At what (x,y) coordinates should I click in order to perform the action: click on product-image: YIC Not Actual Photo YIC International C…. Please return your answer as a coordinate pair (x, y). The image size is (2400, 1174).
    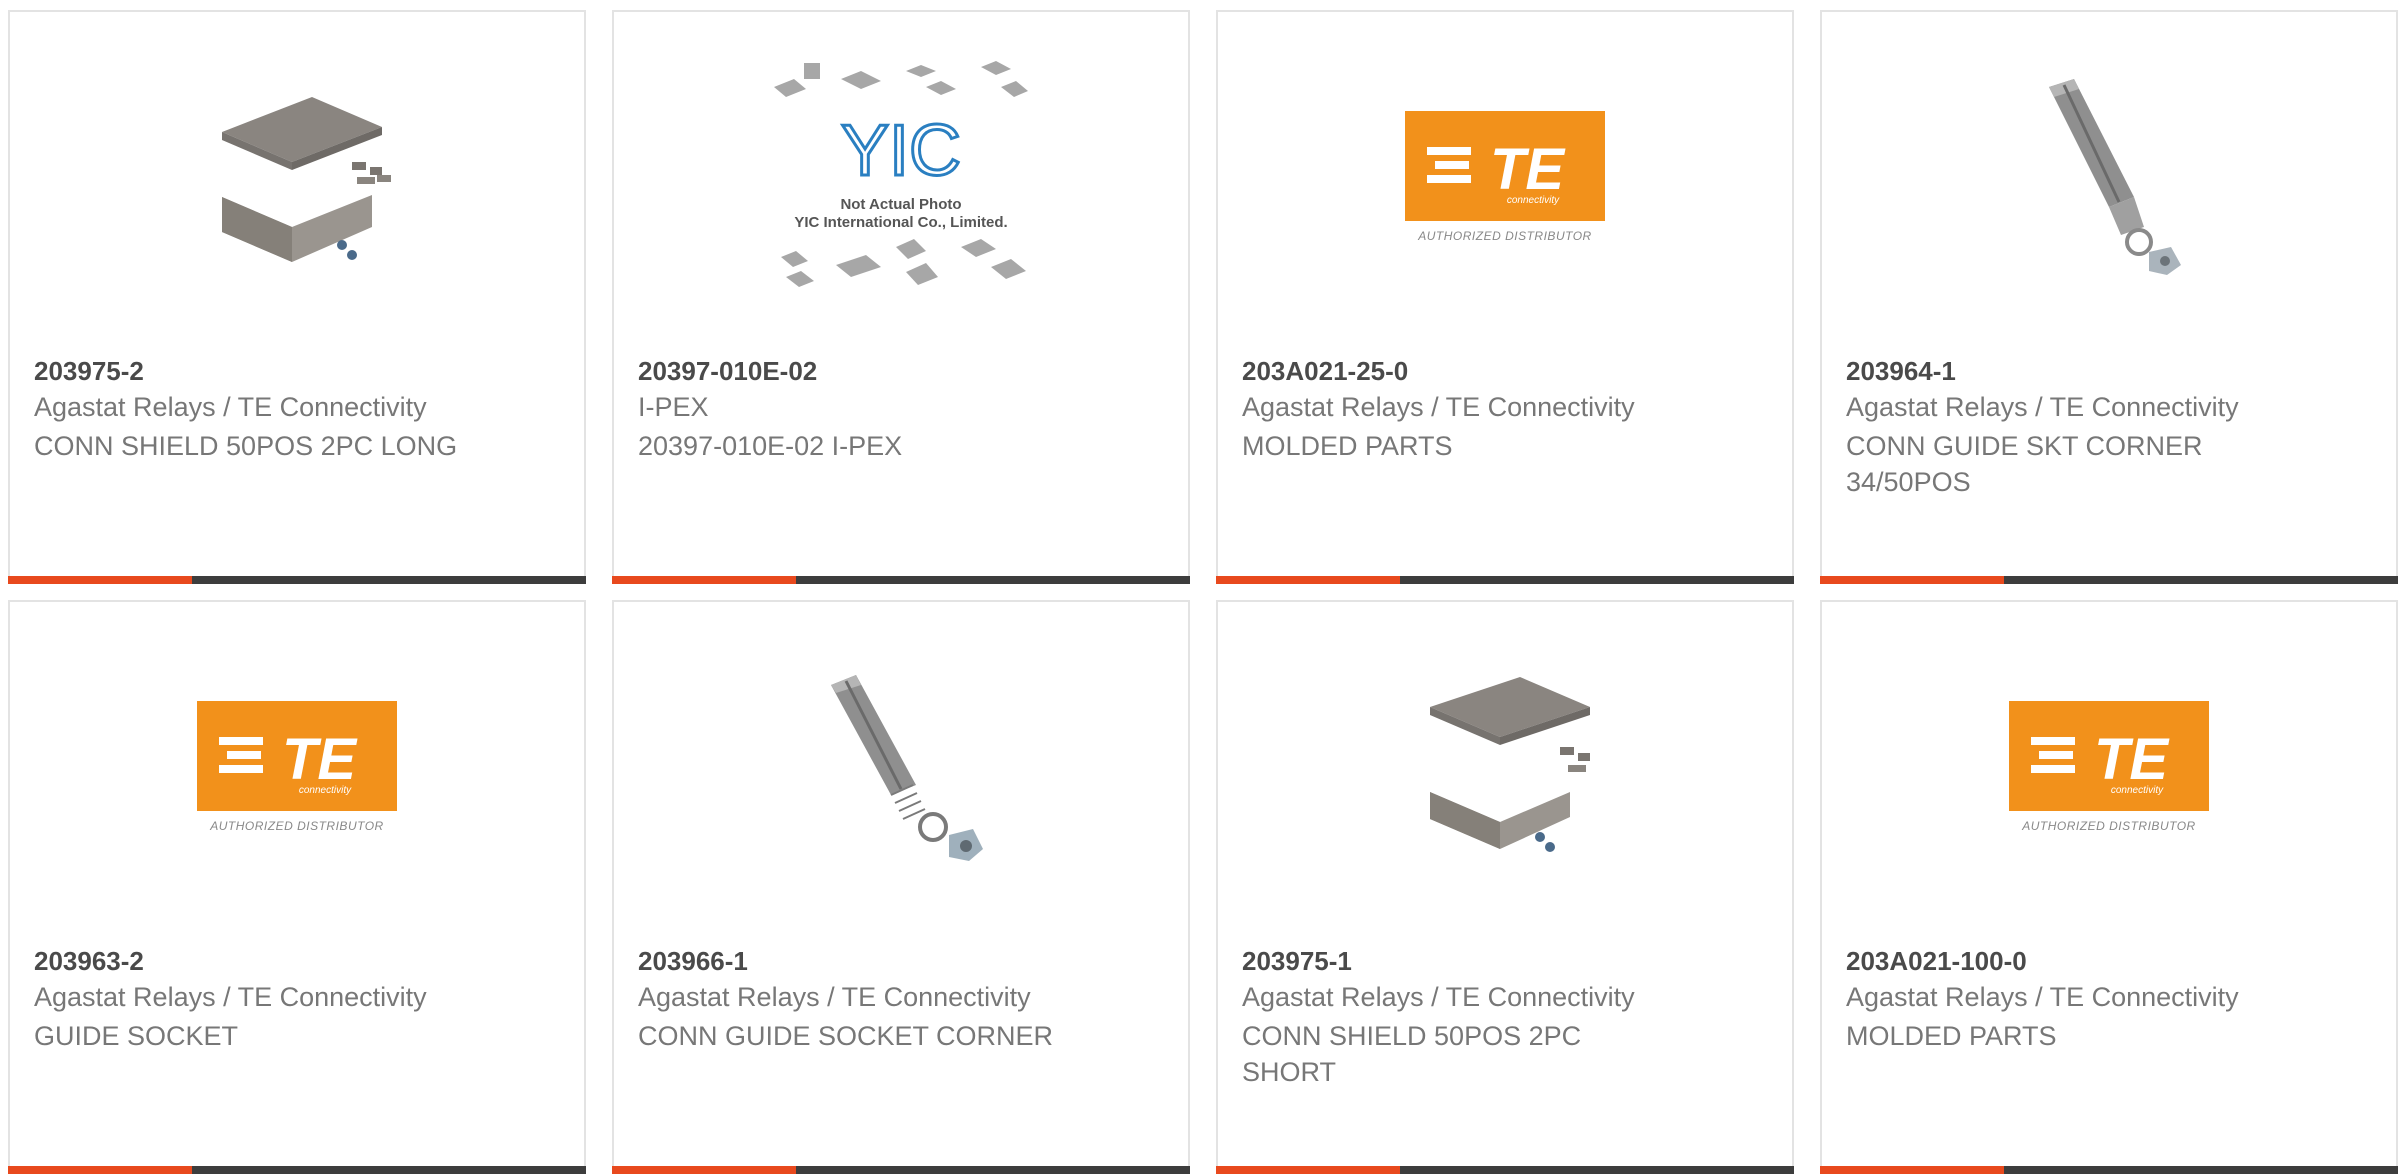
    Looking at the image, I should click on (901, 176).